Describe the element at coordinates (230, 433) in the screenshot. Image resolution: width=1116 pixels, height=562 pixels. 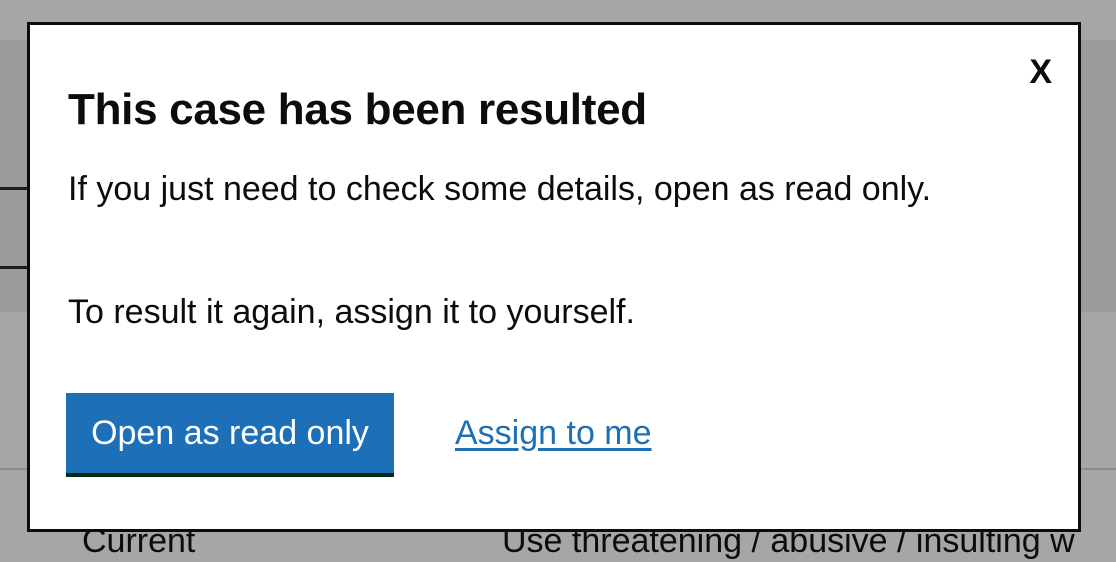
I see `open-as-read-only-button: Open as read only` at that location.